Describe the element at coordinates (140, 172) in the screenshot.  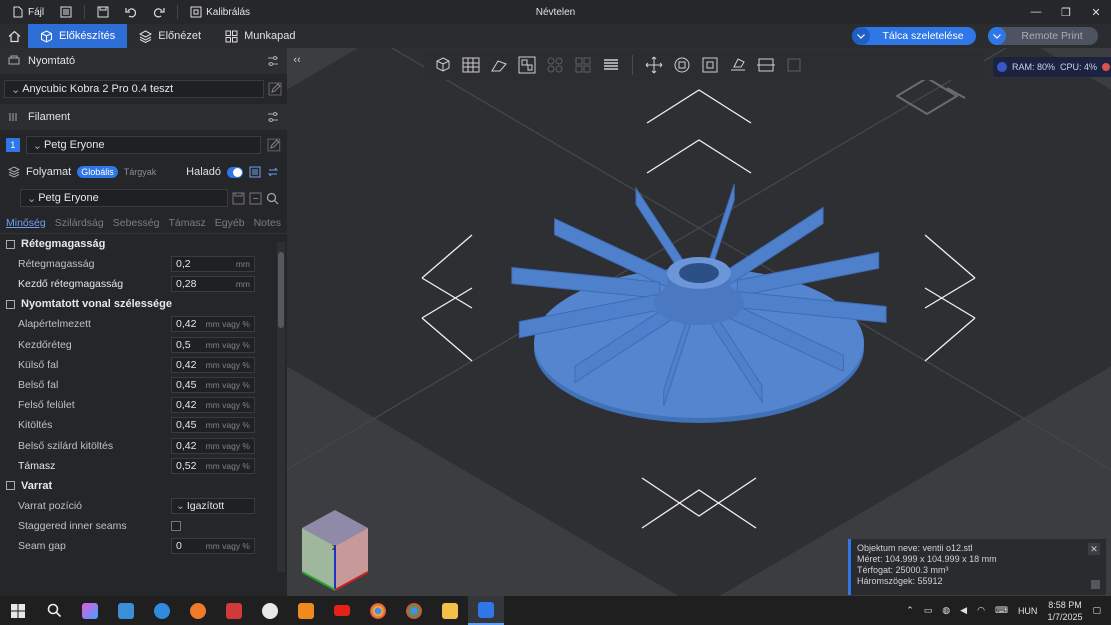
I see `objects-toggle: Tárgyak` at that location.